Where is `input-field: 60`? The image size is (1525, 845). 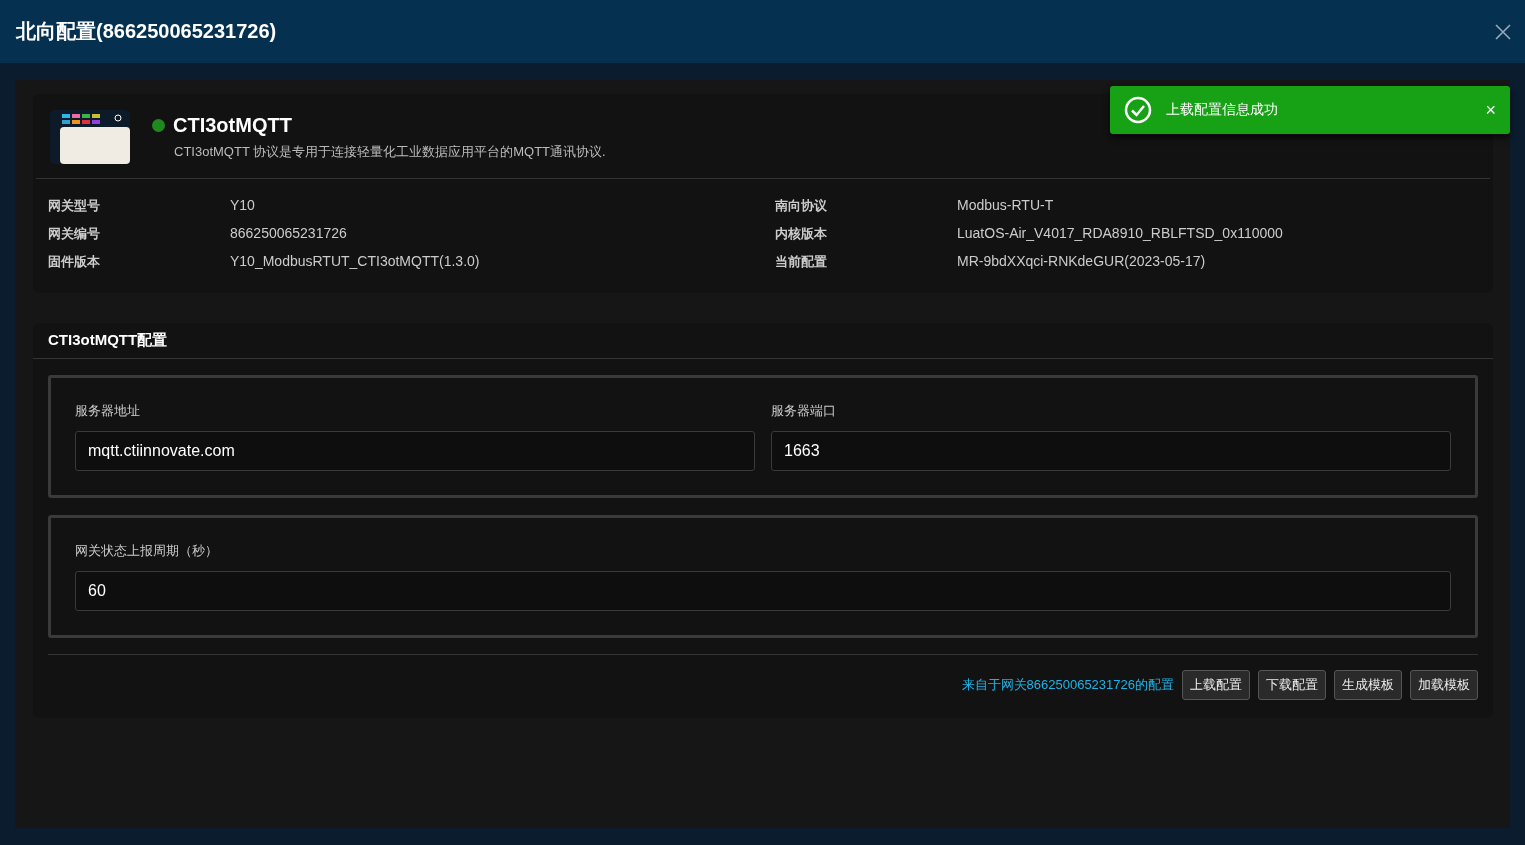
input-field: 60 is located at coordinates (763, 591).